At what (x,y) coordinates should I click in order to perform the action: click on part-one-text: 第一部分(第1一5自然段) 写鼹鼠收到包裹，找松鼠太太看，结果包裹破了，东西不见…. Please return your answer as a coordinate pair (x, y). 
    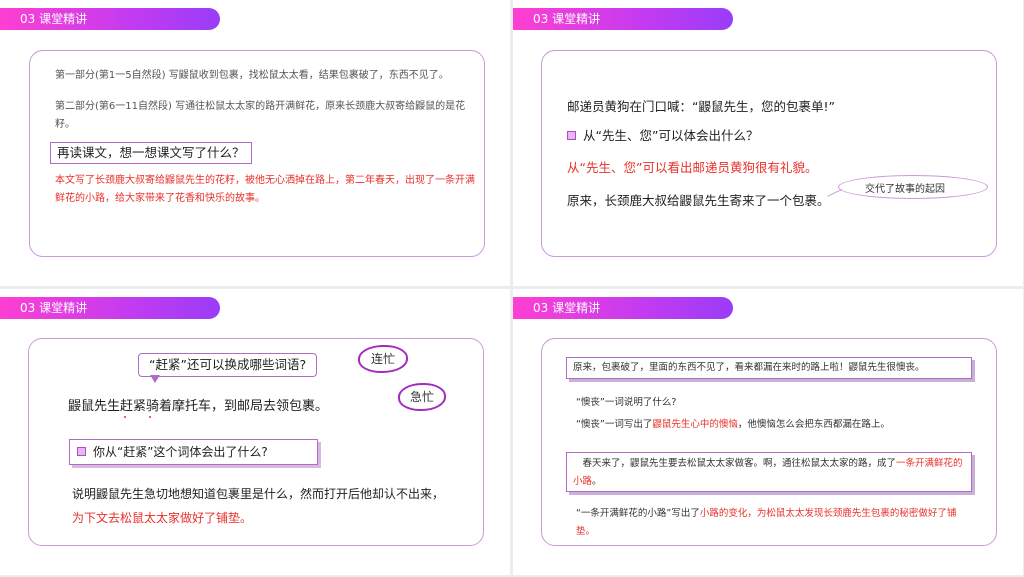
    Looking at the image, I should click on (252, 75).